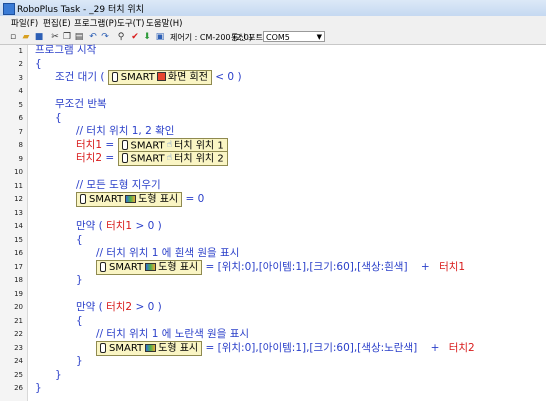  What do you see at coordinates (18, 321) in the screenshot?
I see `line-number: 21` at bounding box center [18, 321].